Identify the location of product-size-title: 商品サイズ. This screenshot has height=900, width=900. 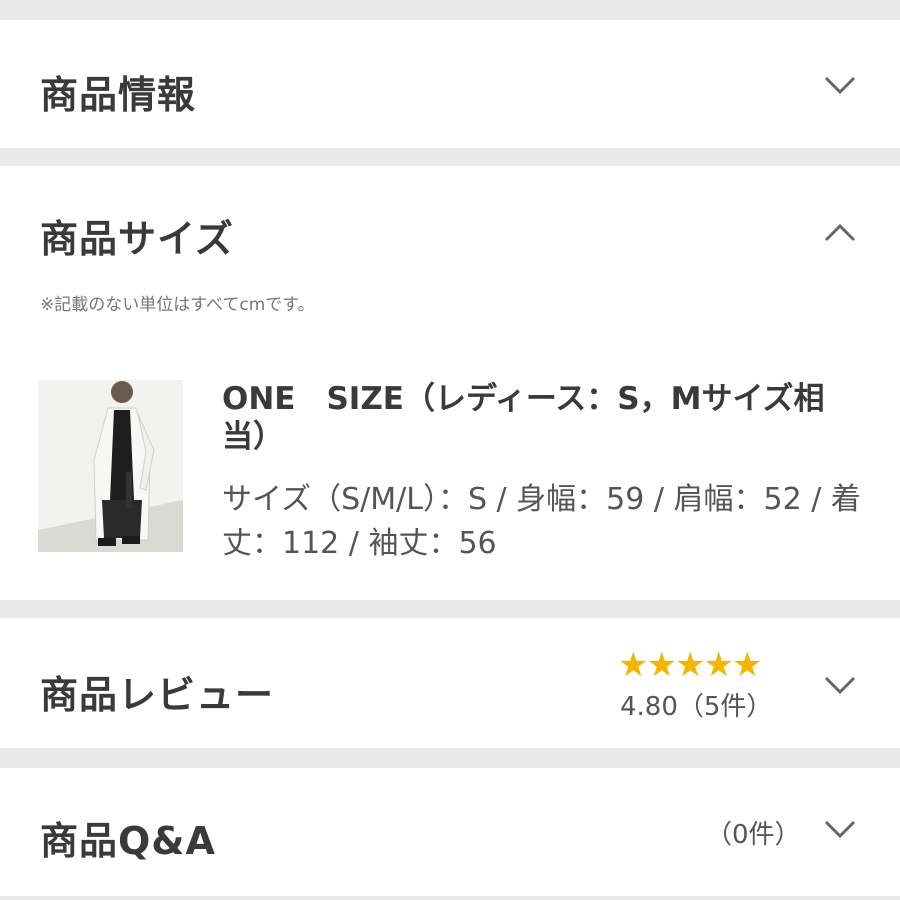
(137, 239).